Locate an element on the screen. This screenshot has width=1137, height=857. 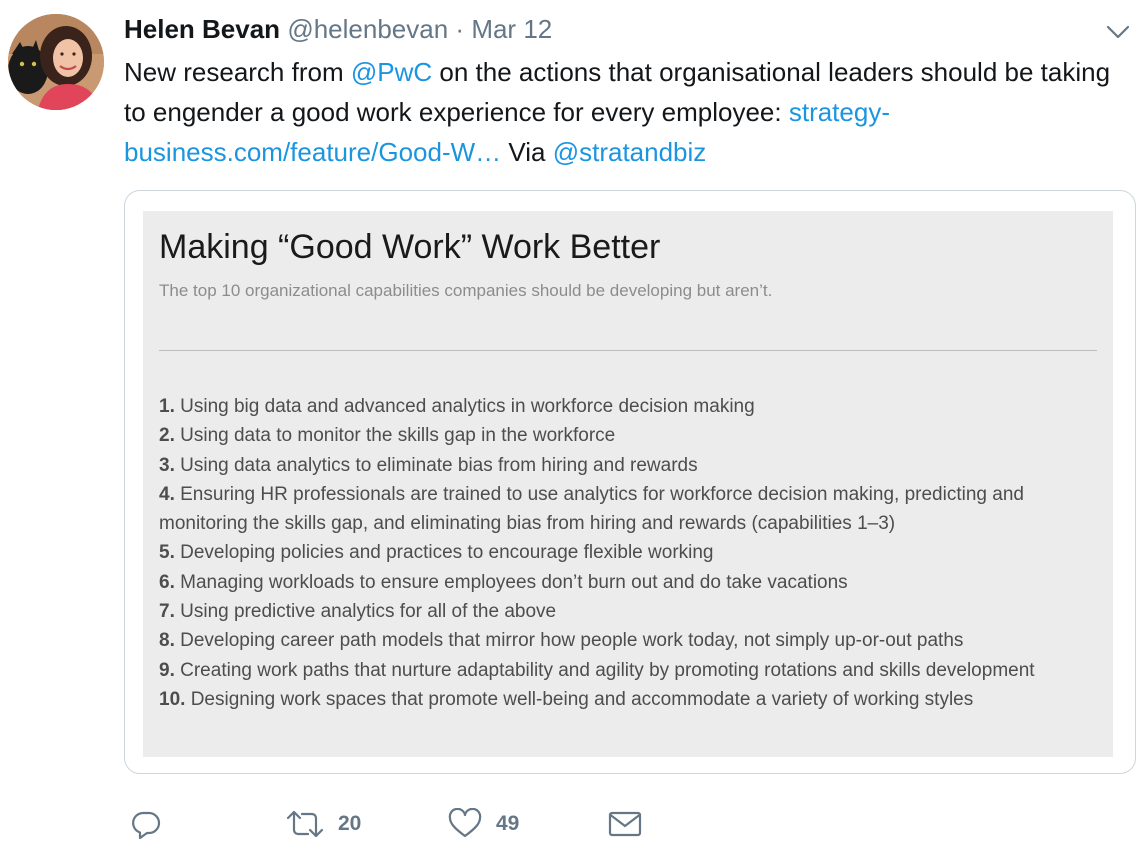
capability-number: 1. is located at coordinates (167, 406).